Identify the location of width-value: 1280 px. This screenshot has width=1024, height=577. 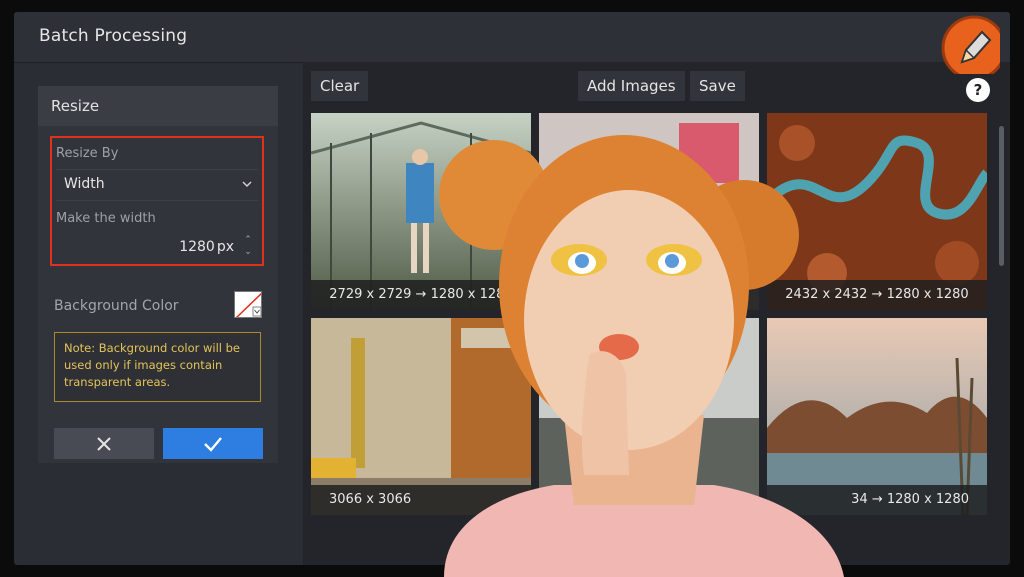
(206, 247).